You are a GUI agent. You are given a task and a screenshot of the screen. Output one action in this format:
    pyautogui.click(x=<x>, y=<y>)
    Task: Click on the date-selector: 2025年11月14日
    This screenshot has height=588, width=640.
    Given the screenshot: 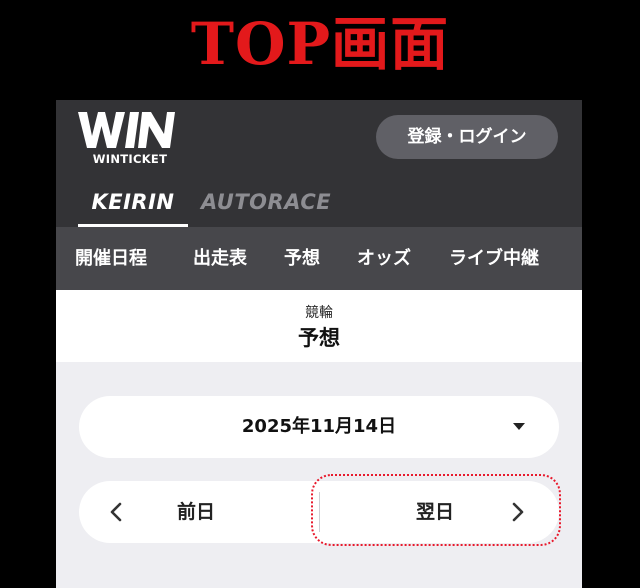 What is the action you would take?
    pyautogui.click(x=319, y=427)
    